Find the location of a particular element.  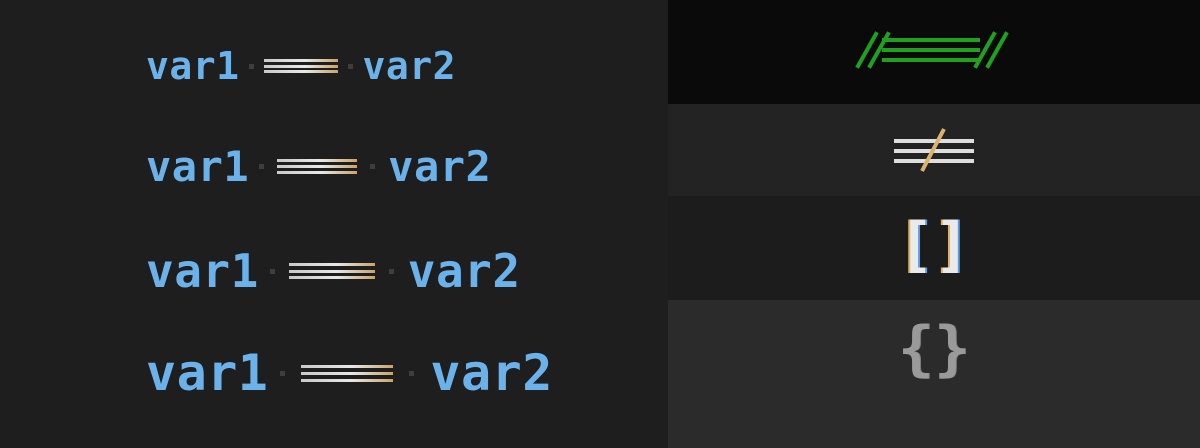

code-line-4: var1 var2 is located at coordinates (349, 373).